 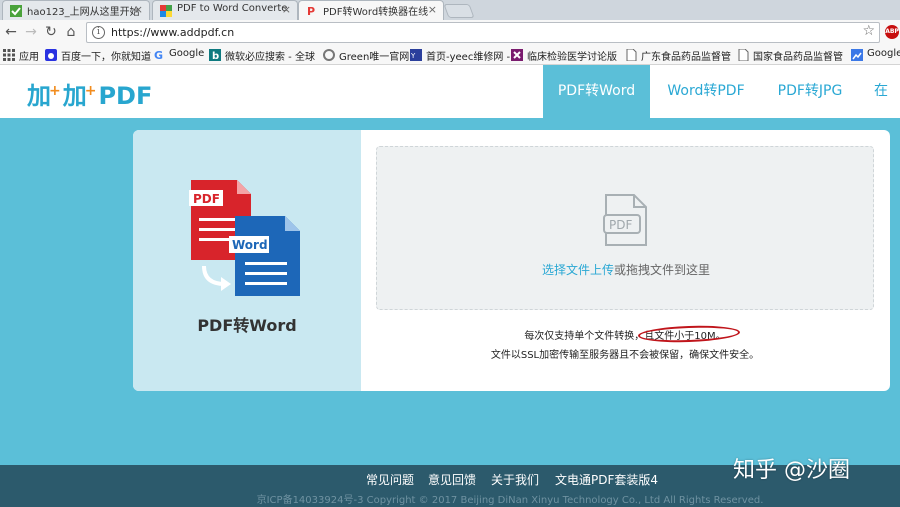 What do you see at coordinates (11, 32) in the screenshot?
I see `back-arrow-icon: ←` at bounding box center [11, 32].